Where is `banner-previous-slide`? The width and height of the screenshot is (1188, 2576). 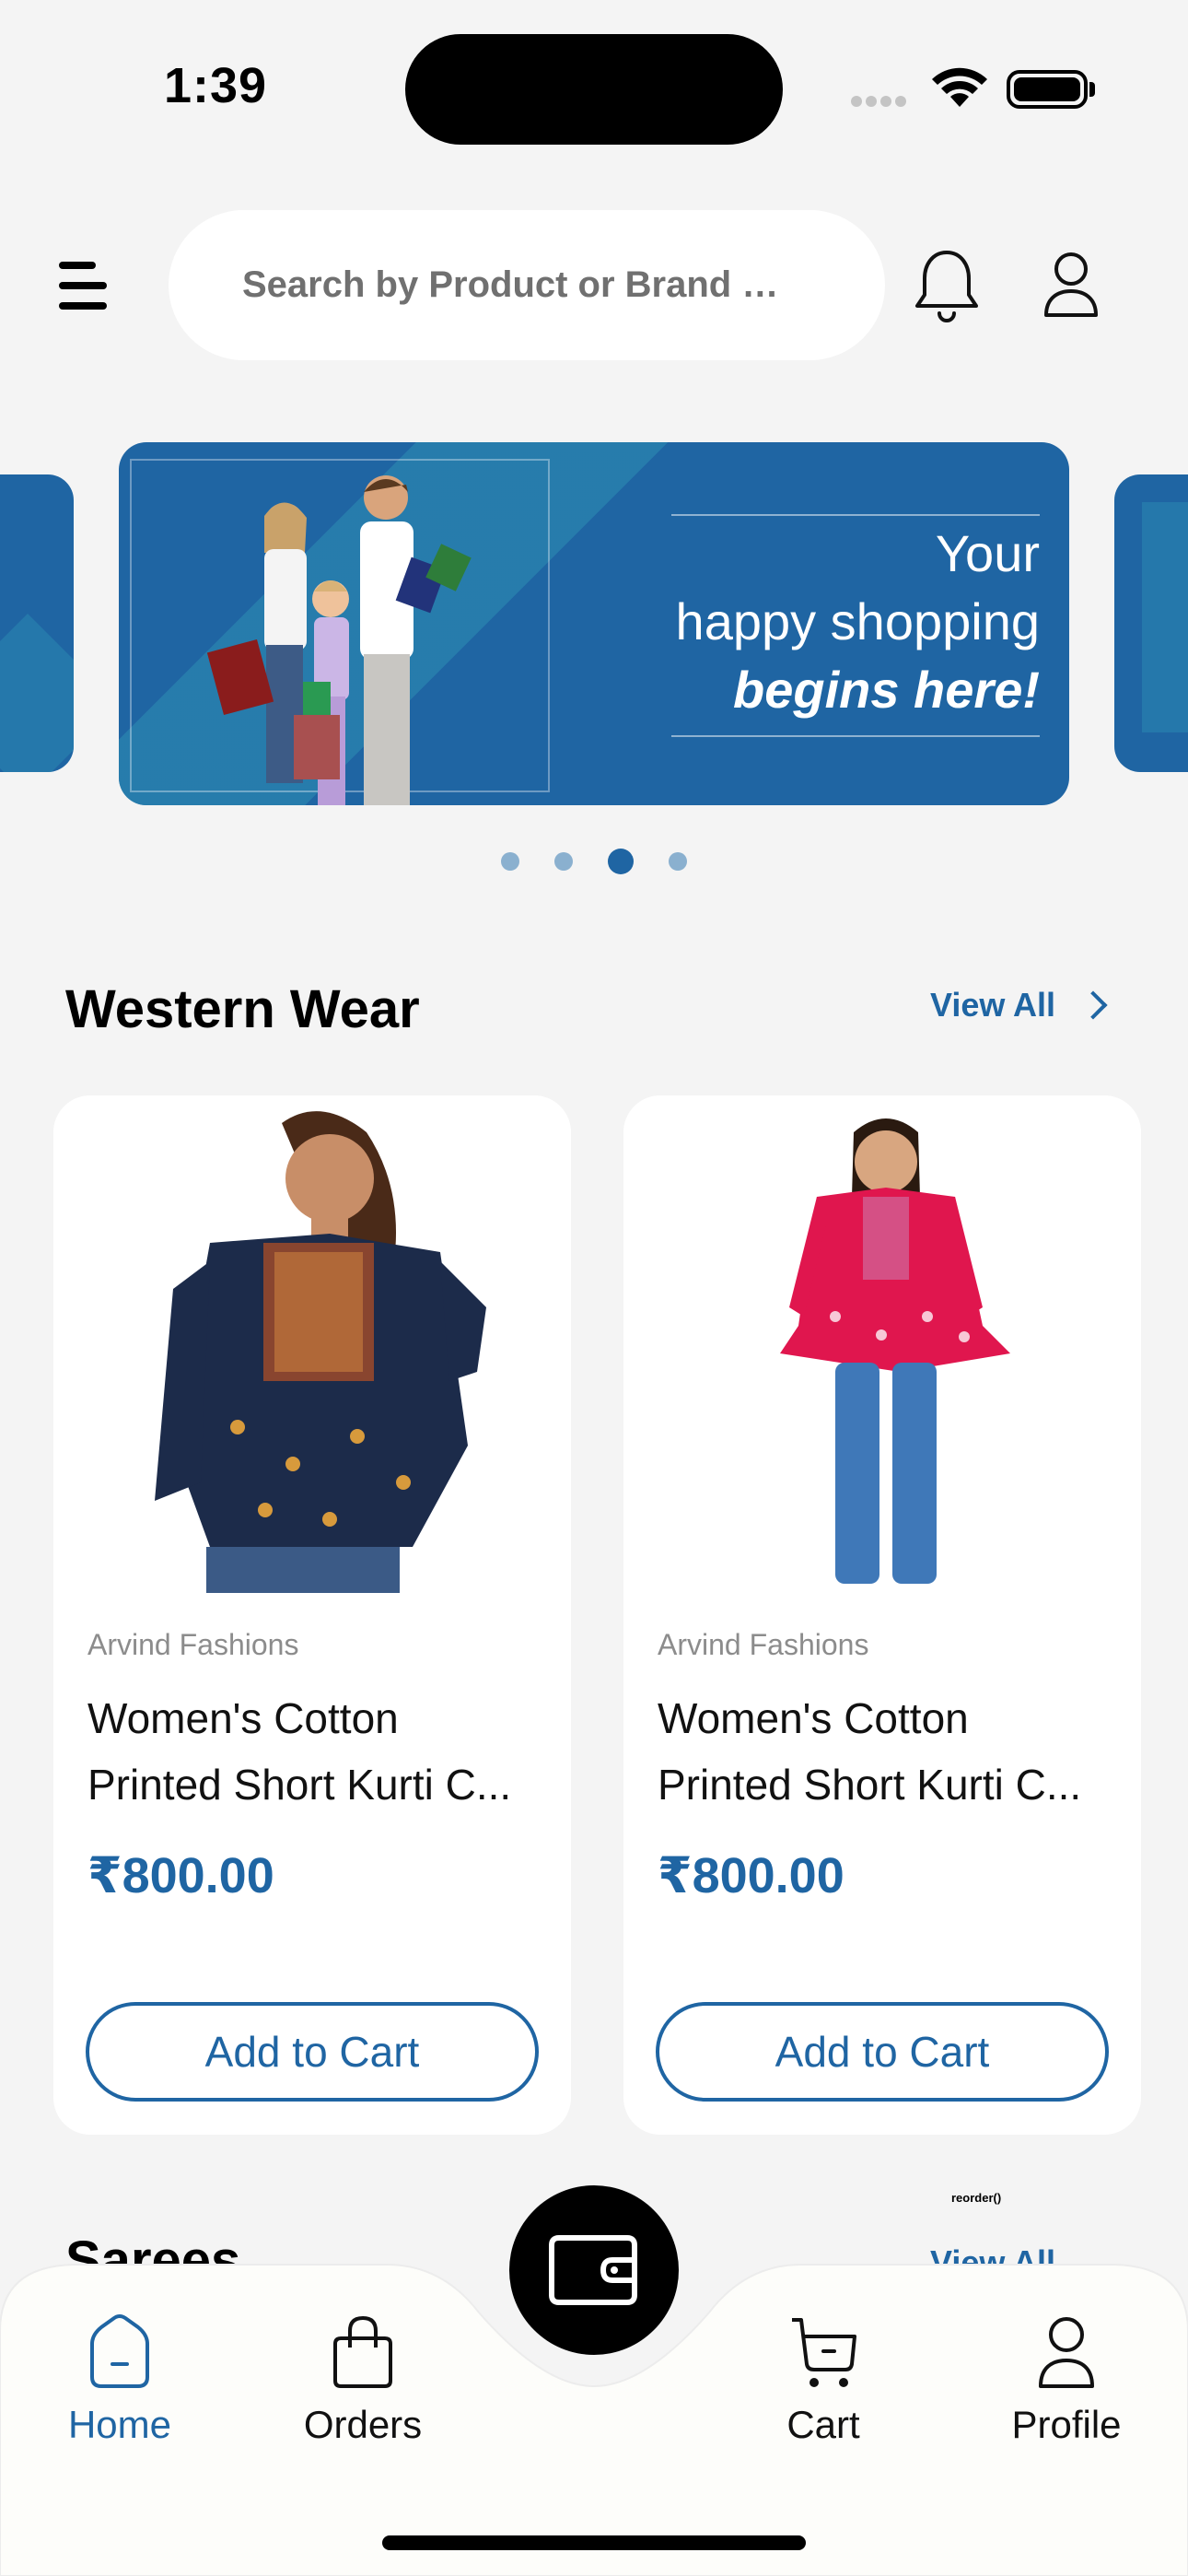
banner-previous-slide is located at coordinates (37, 623).